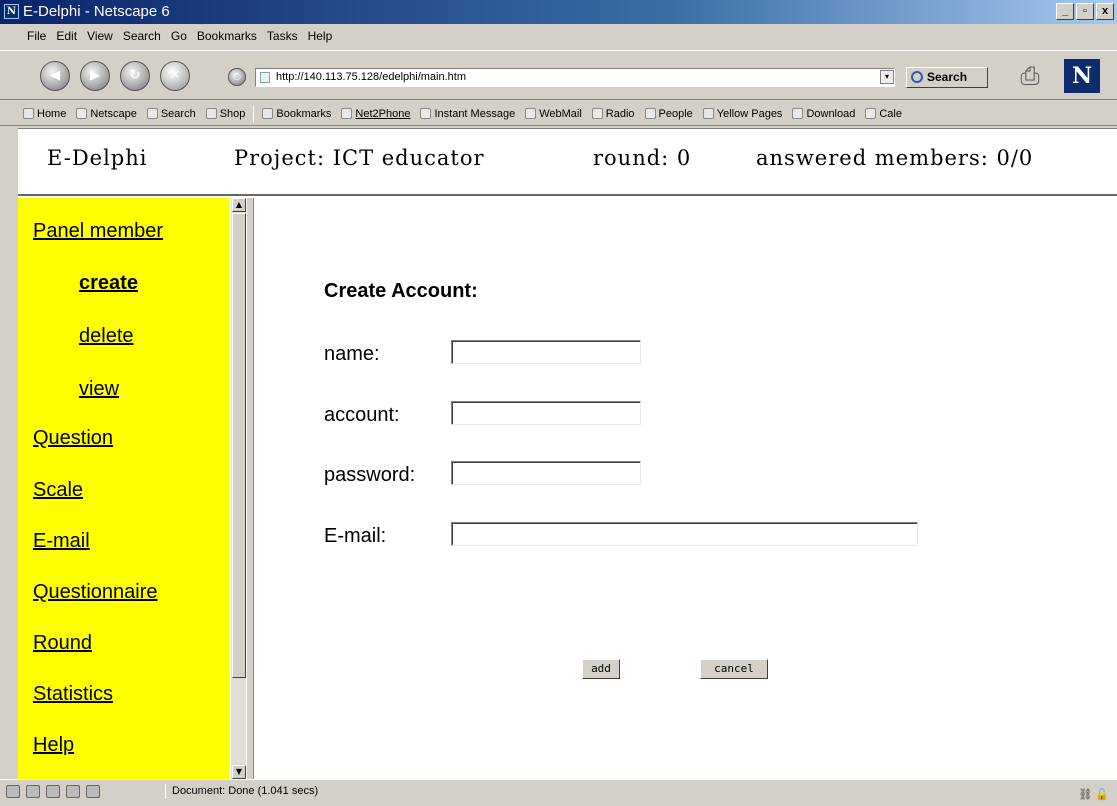 This screenshot has height=806, width=1117. I want to click on shop-icon, so click(211, 113).